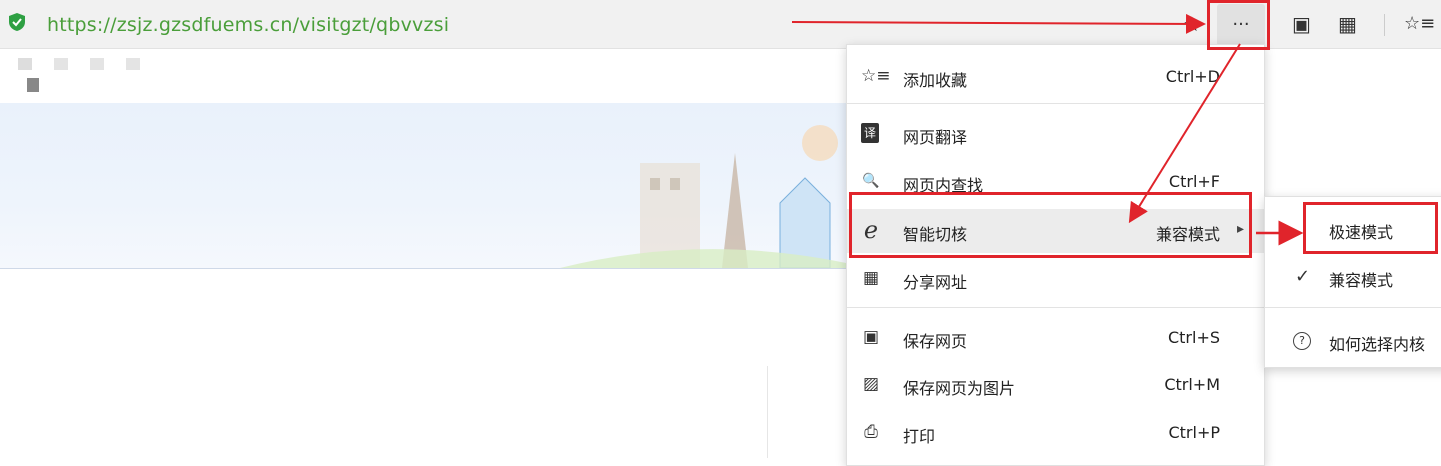 This screenshot has width=1441, height=466. Describe the element at coordinates (1184, 133) in the screenshot. I see `arrow-to-switch-kernel` at that location.